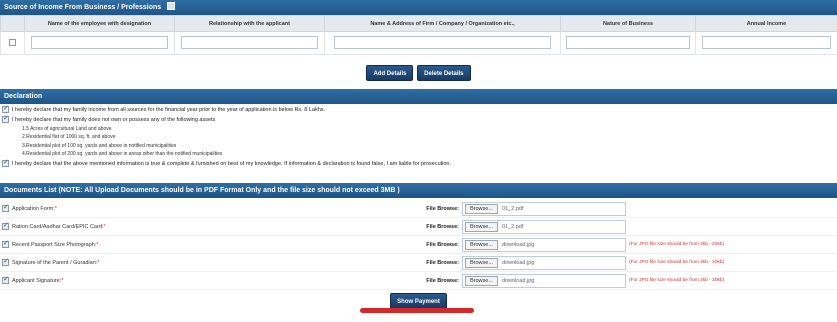 Image resolution: width=837 pixels, height=322 pixels. I want to click on show-payment-button: Show Payment, so click(418, 301).